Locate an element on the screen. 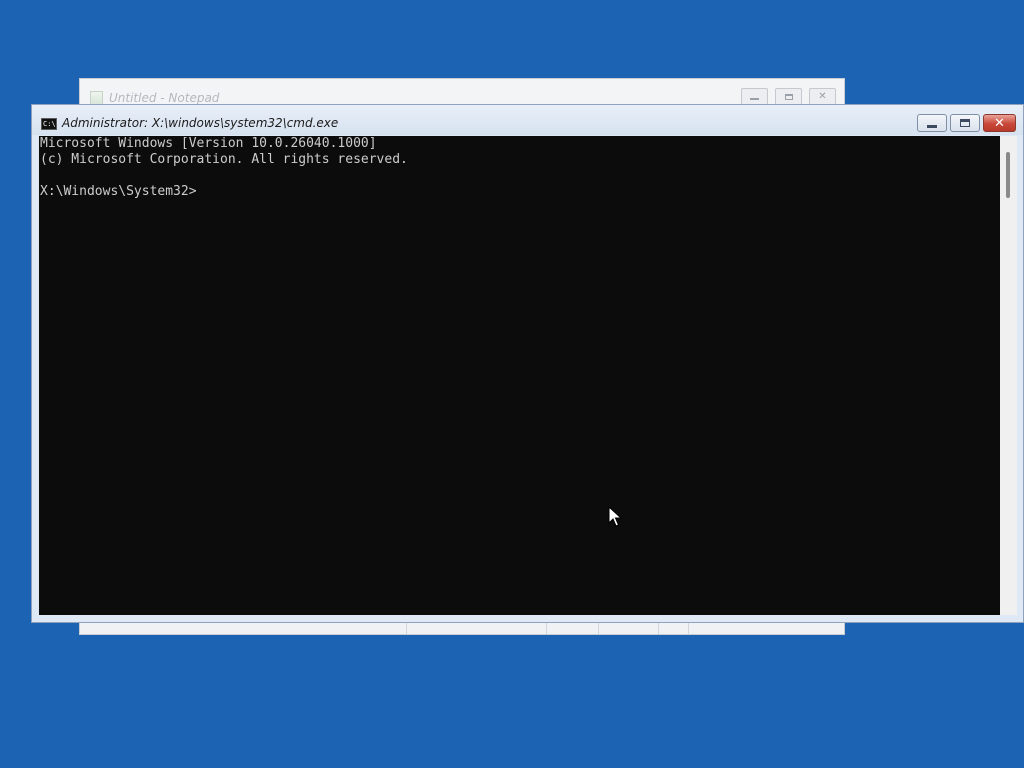 This screenshot has width=1024, height=768. console-scrollbar is located at coordinates (1008, 375).